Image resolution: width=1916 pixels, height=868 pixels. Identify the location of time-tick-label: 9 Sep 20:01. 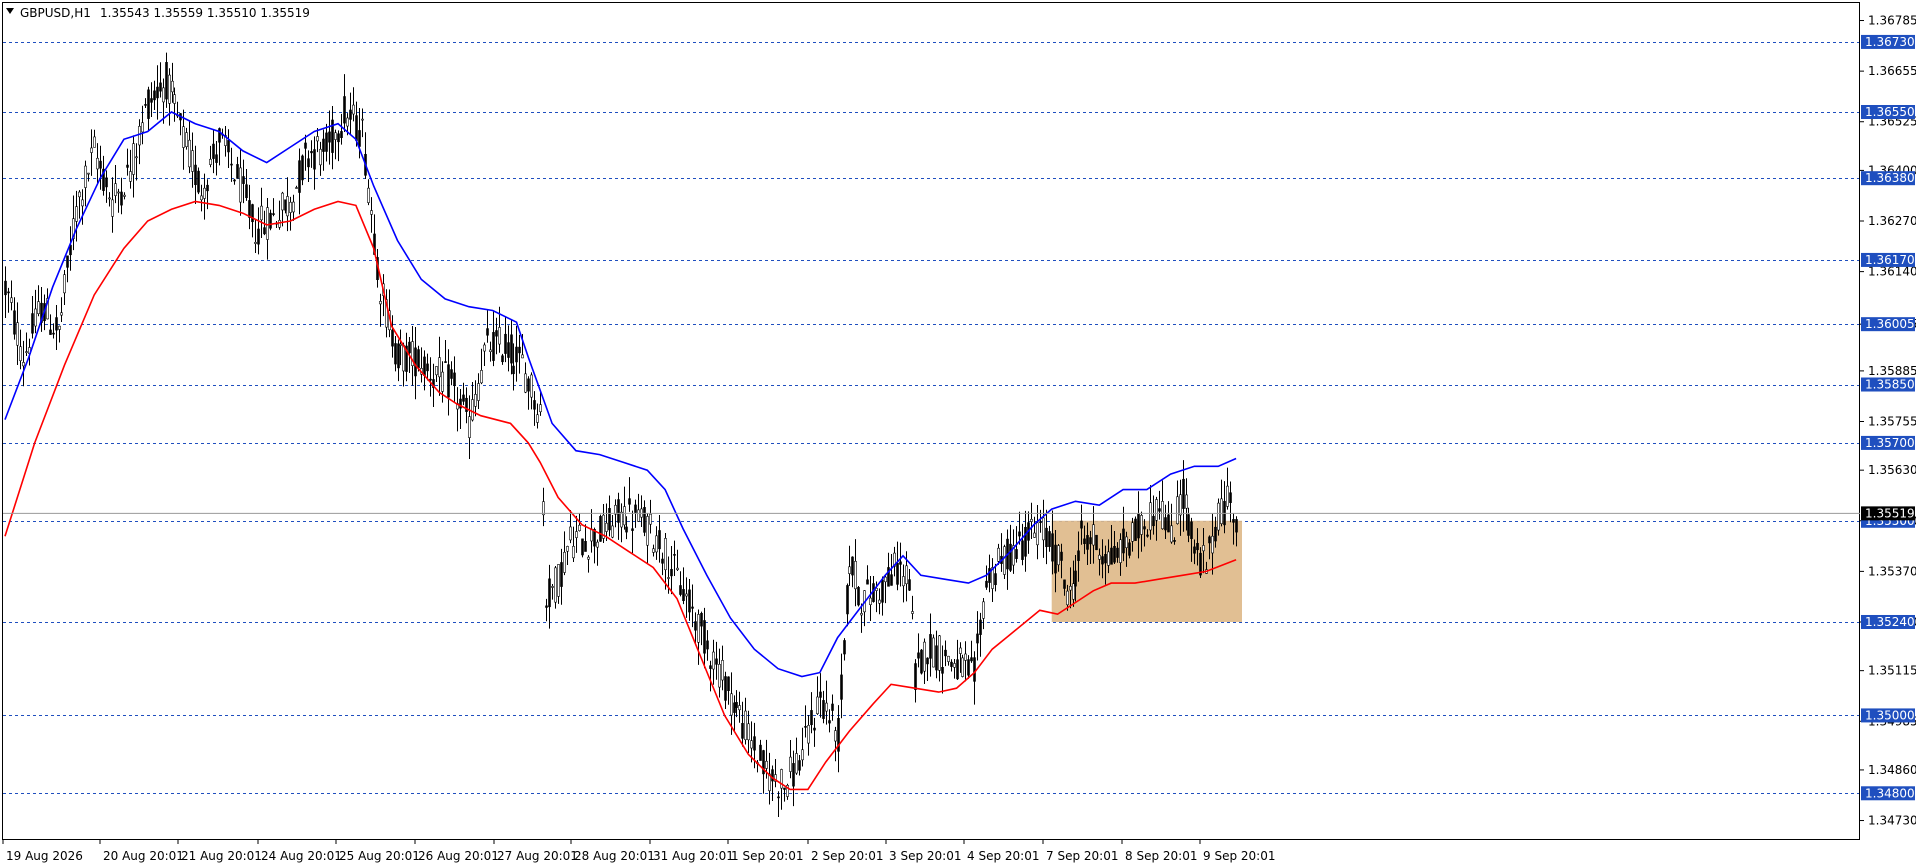
(1239, 856).